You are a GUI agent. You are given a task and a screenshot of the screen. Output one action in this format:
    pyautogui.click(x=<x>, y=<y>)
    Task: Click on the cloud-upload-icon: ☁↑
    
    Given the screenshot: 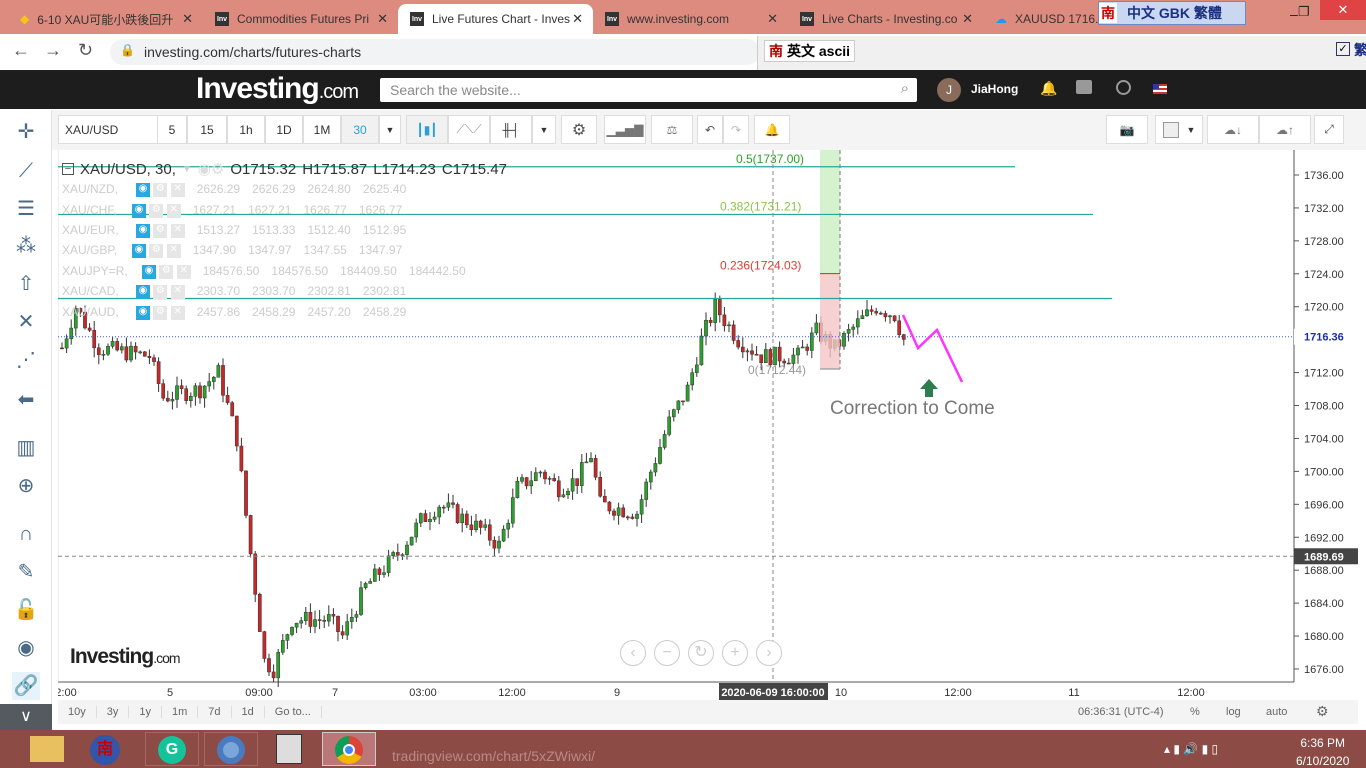 What is the action you would take?
    pyautogui.click(x=1285, y=129)
    